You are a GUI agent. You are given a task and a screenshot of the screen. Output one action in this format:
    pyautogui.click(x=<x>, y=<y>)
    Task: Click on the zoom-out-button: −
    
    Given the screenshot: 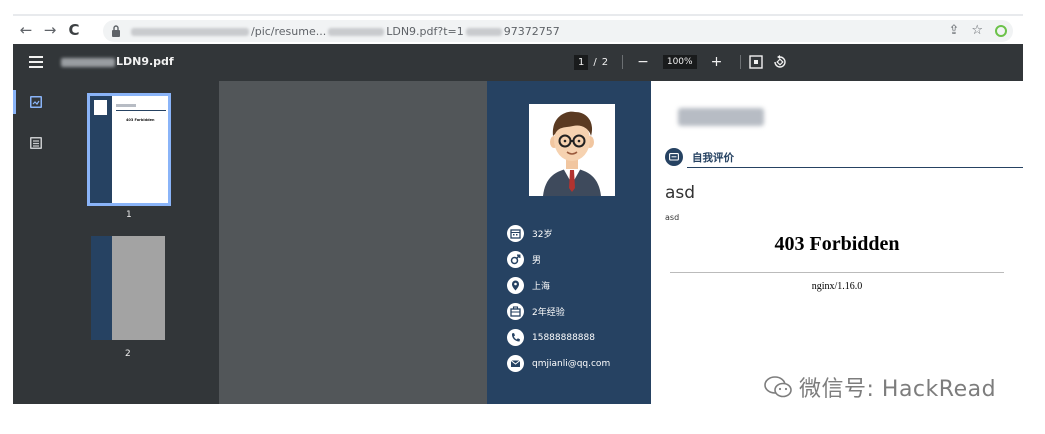 What is the action you would take?
    pyautogui.click(x=643, y=62)
    